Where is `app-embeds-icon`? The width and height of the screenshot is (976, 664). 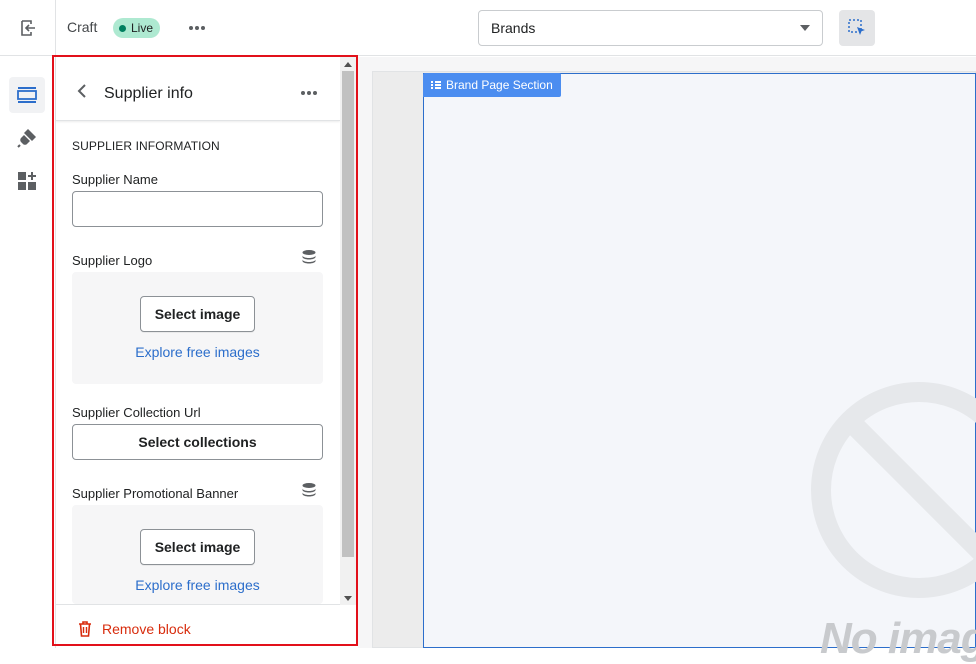 app-embeds-icon is located at coordinates (27, 181).